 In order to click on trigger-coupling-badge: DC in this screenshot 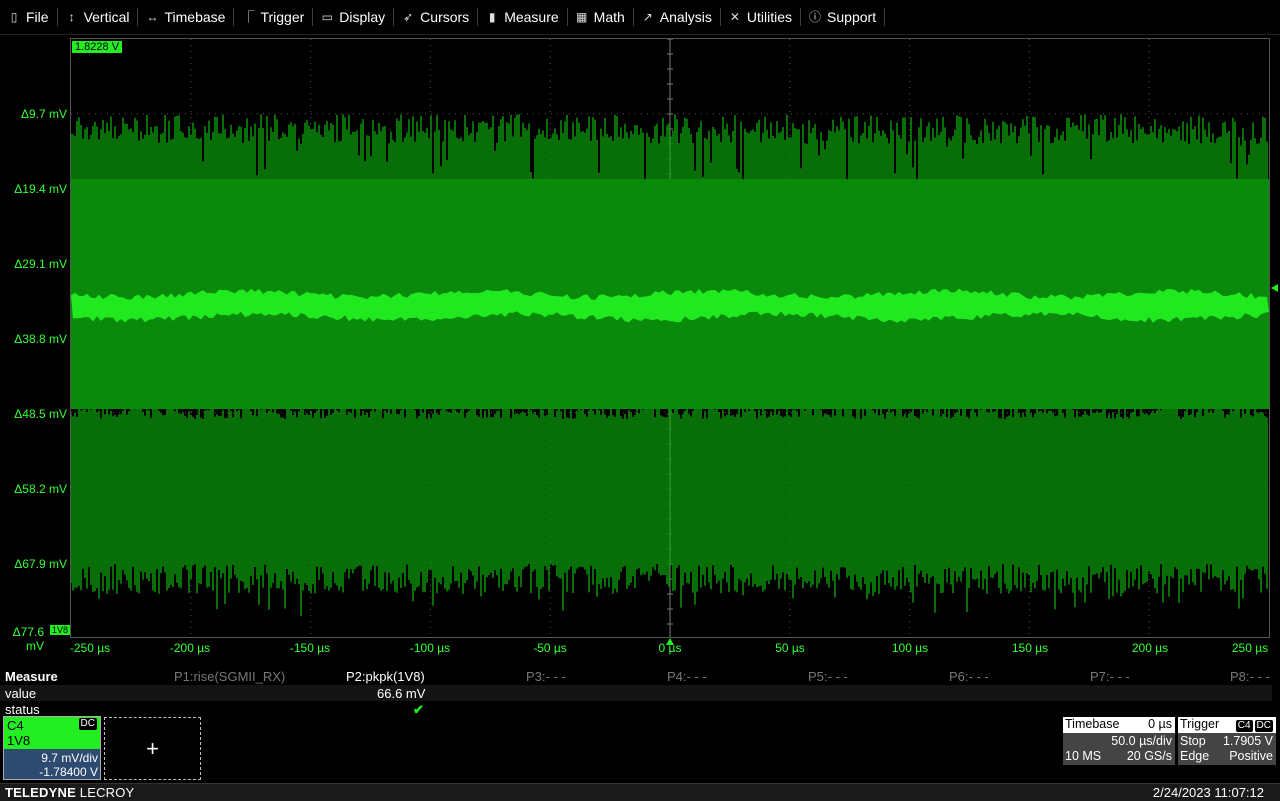, I will do `click(1263, 726)`.